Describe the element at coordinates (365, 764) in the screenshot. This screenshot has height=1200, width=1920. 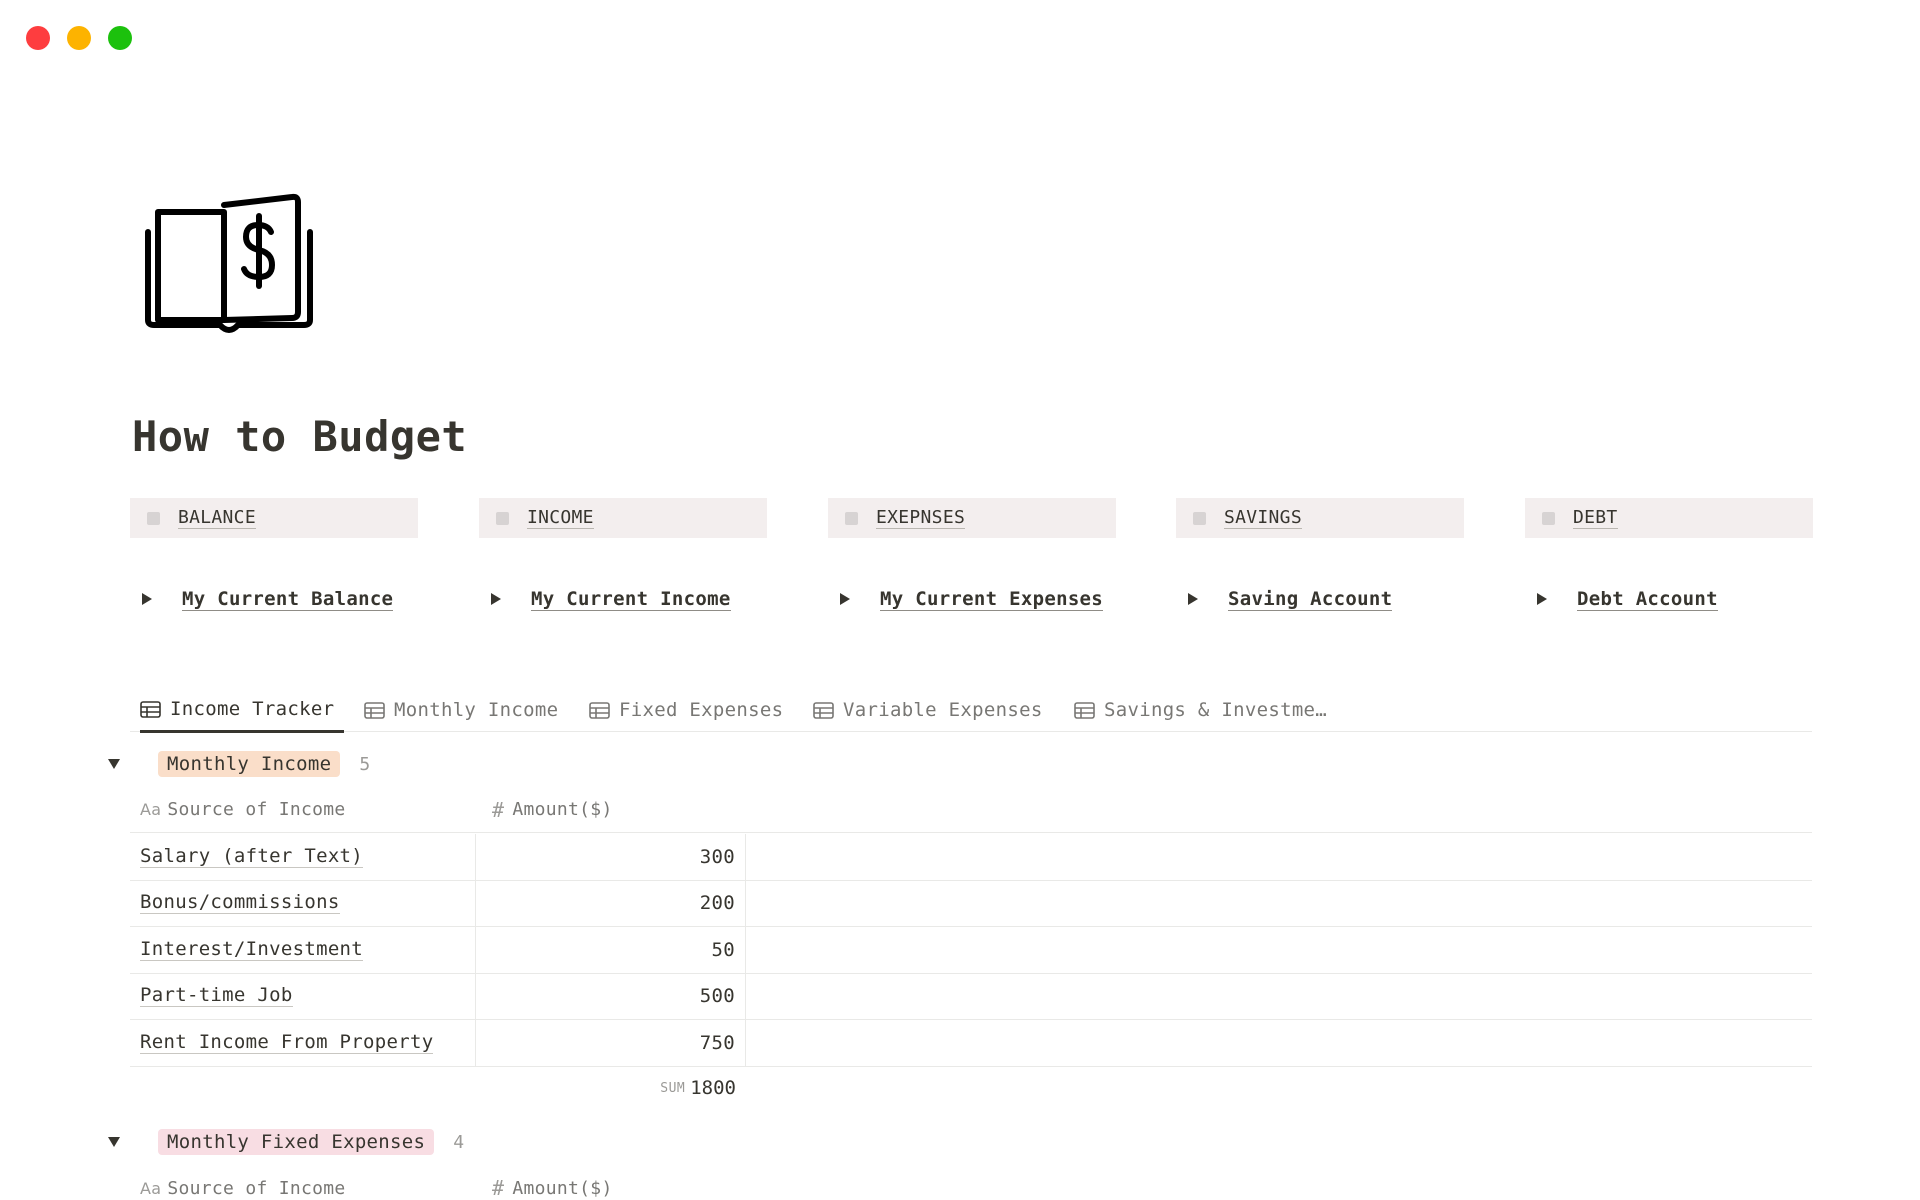
I see `group-count: 5` at that location.